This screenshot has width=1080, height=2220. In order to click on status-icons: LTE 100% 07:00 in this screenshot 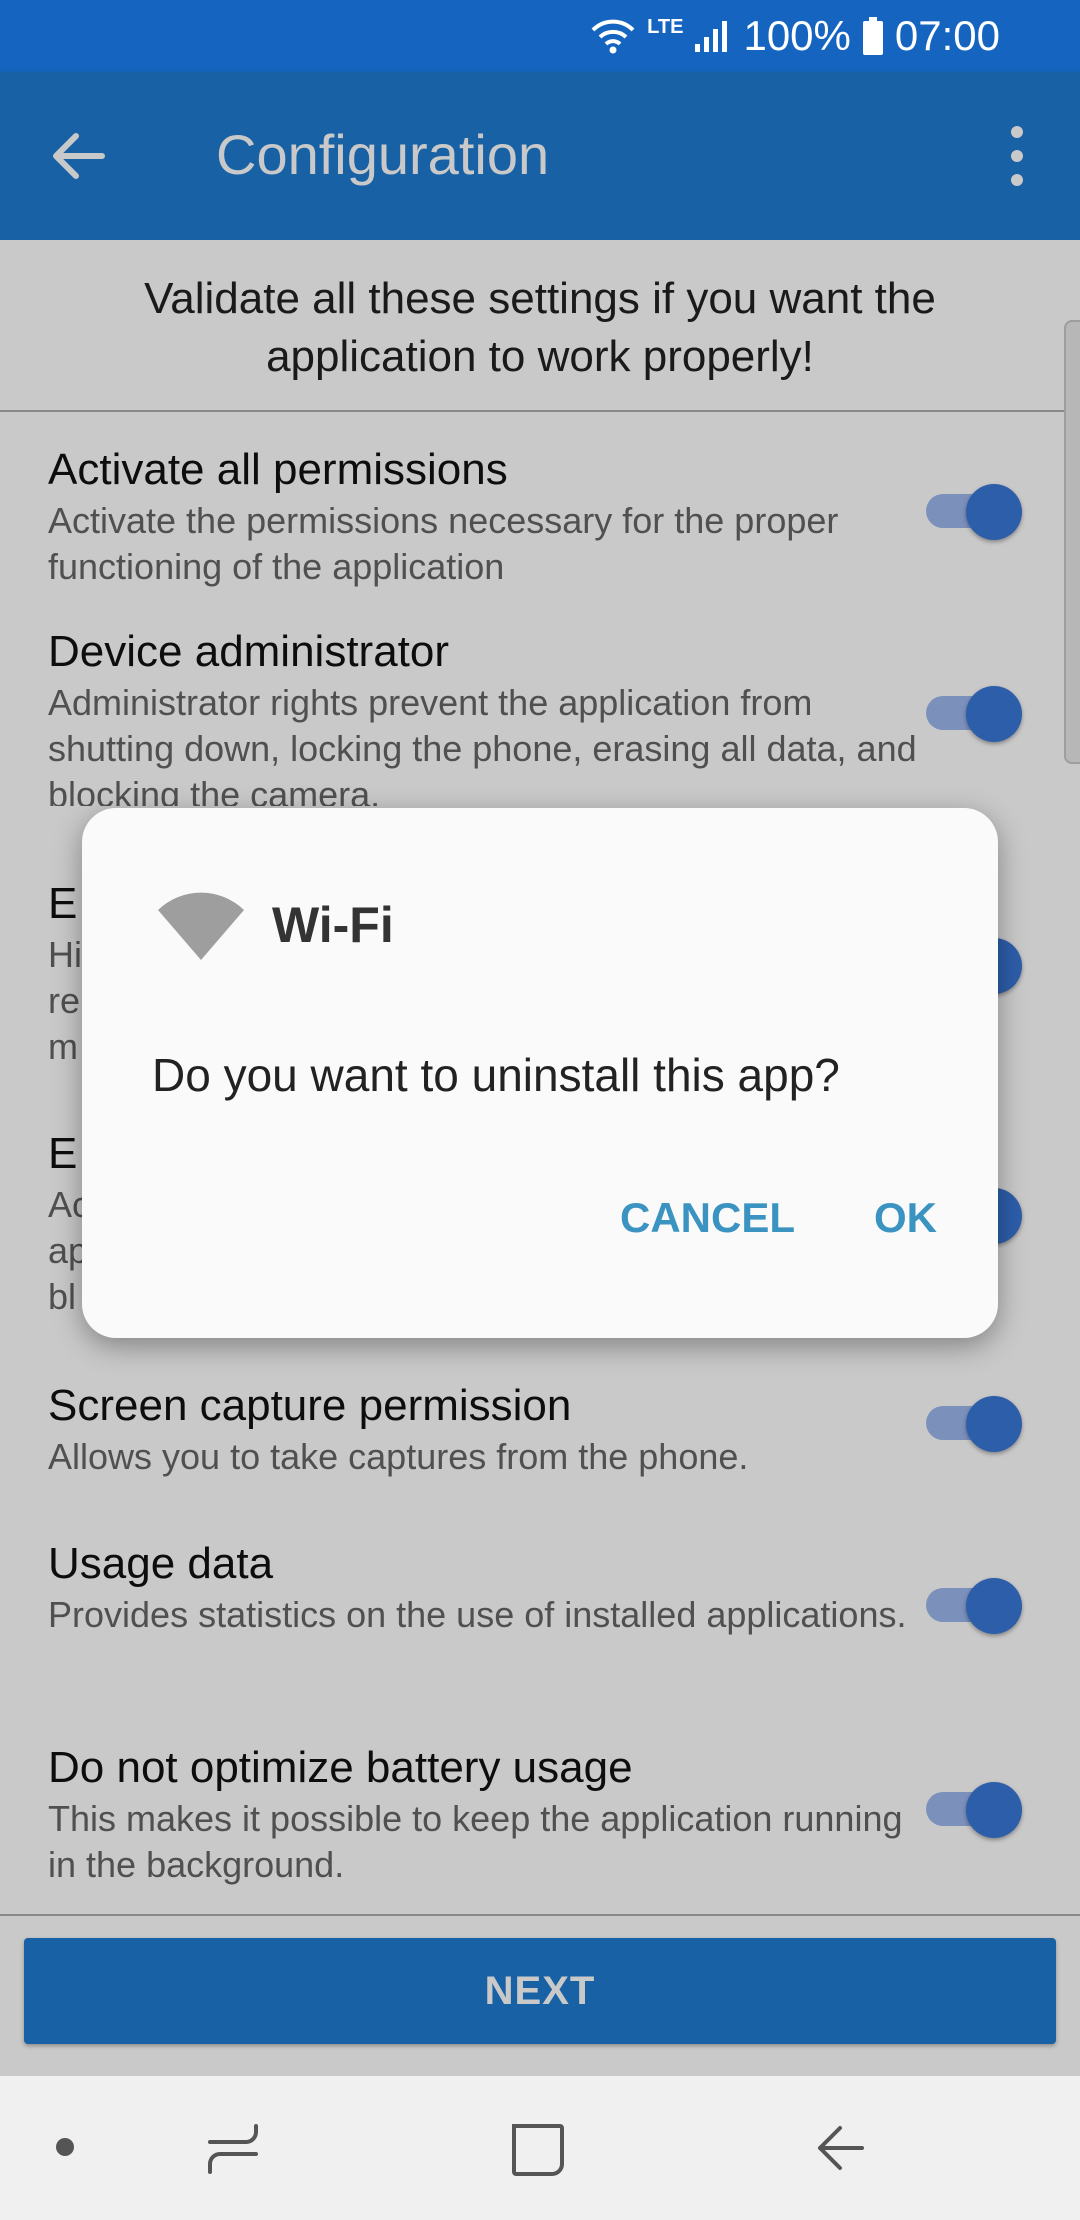, I will do `click(794, 36)`.